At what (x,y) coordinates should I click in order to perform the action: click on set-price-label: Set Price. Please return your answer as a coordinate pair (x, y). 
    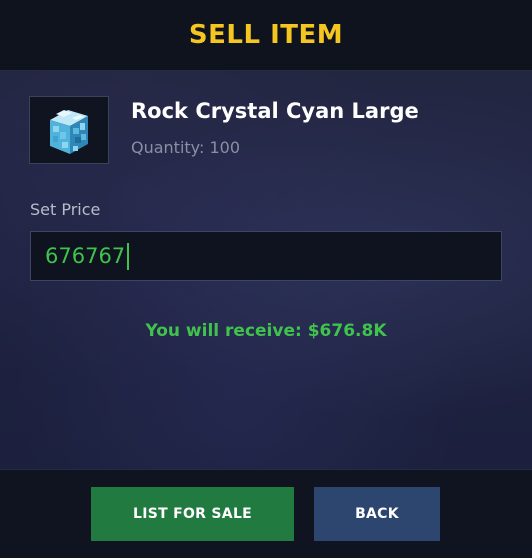
    Looking at the image, I should click on (65, 209).